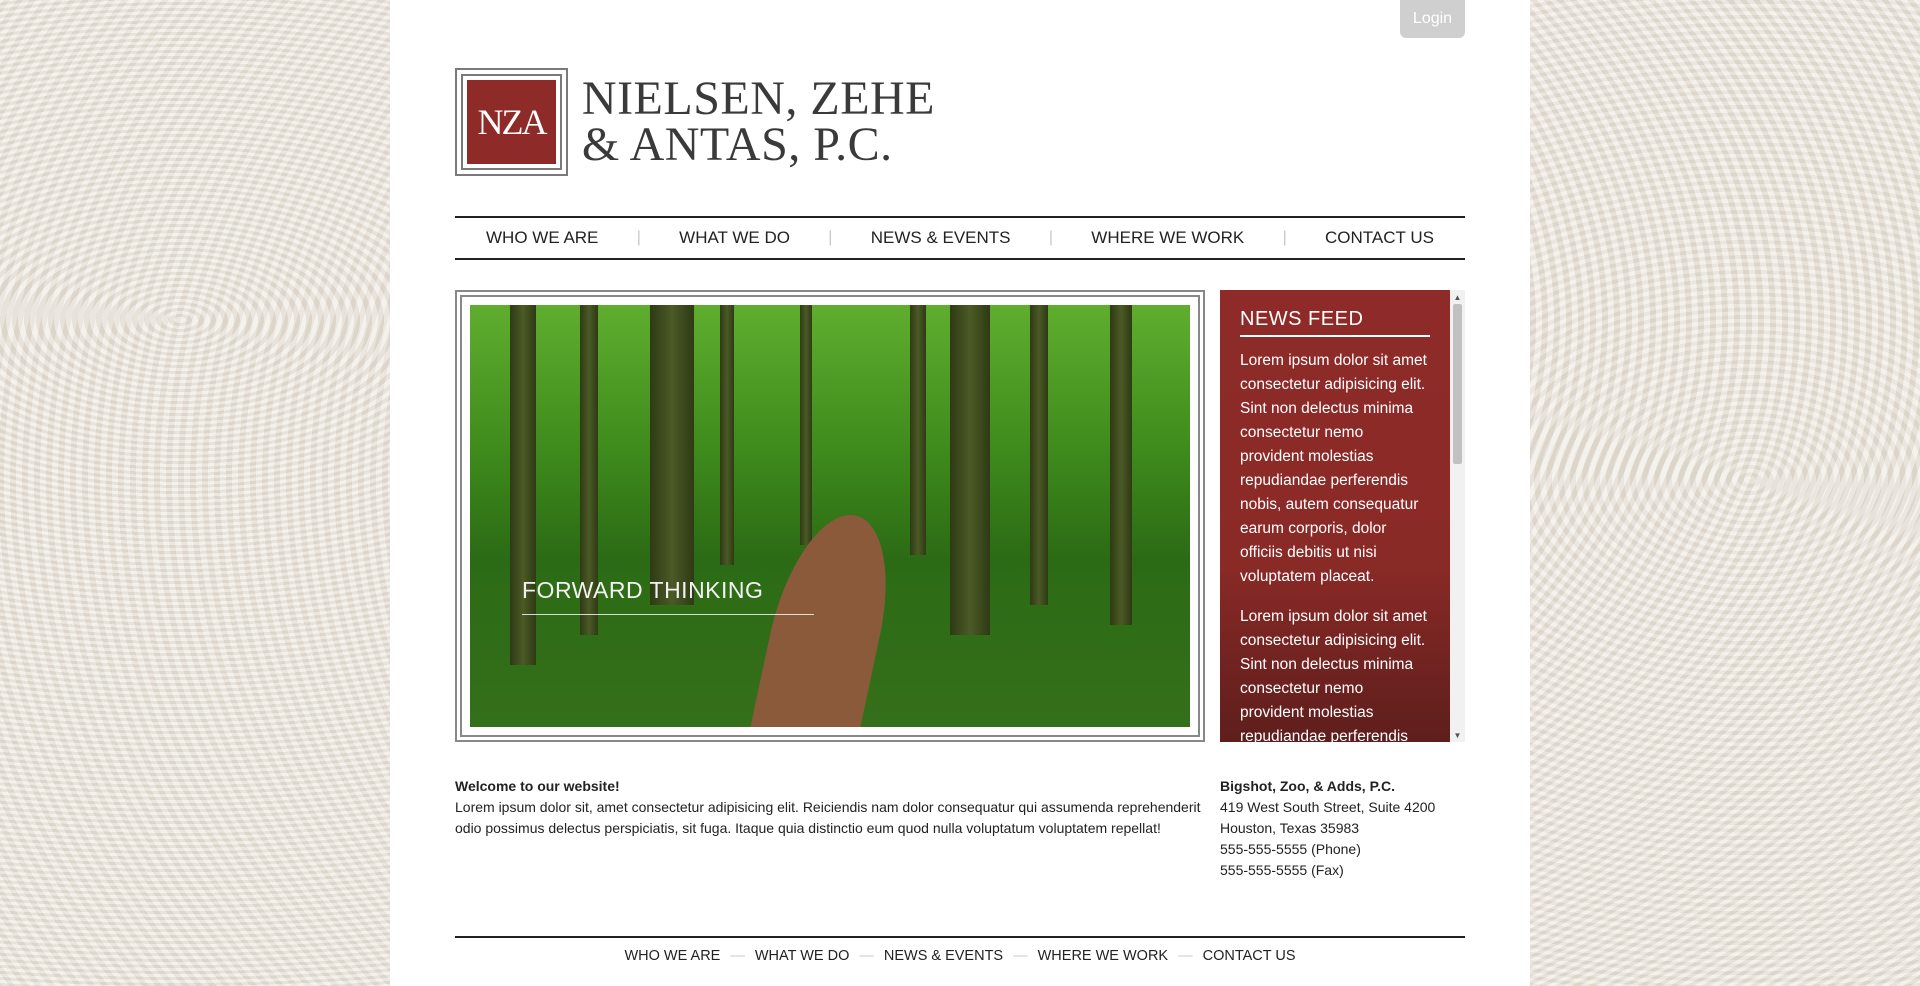 This screenshot has width=1920, height=986. I want to click on logo-mark: NZA, so click(511, 122).